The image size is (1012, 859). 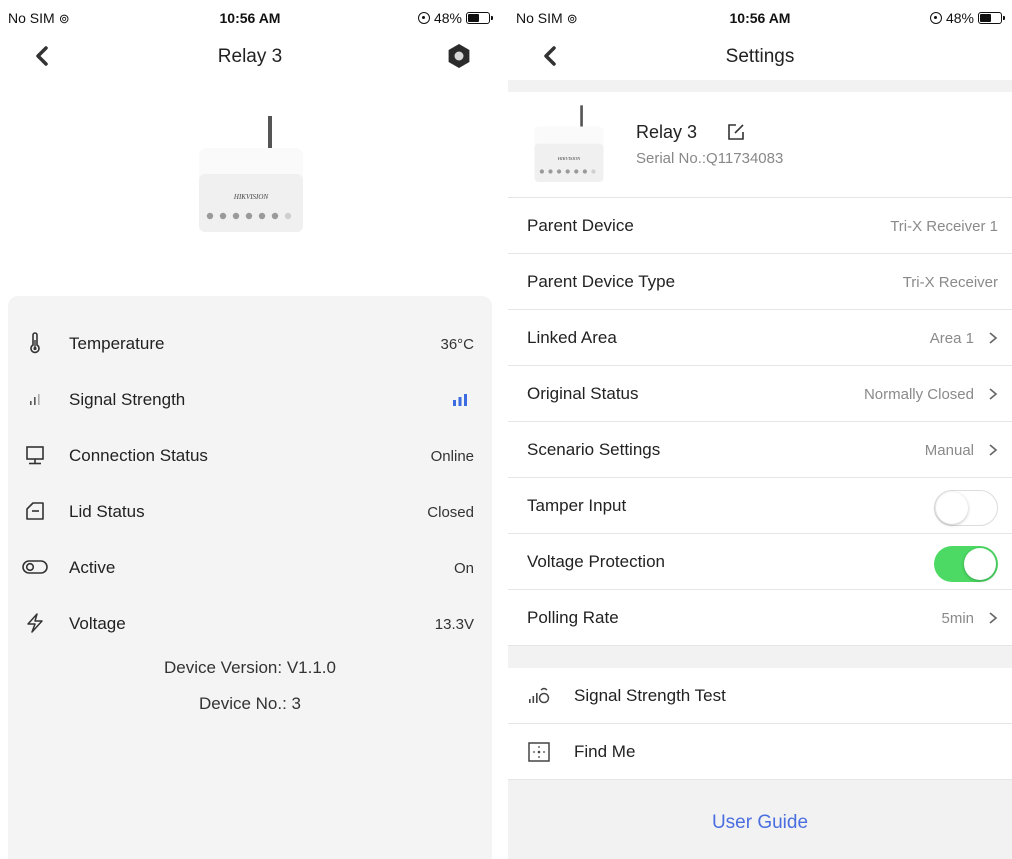 What do you see at coordinates (736, 132) in the screenshot?
I see `edit-icon` at bounding box center [736, 132].